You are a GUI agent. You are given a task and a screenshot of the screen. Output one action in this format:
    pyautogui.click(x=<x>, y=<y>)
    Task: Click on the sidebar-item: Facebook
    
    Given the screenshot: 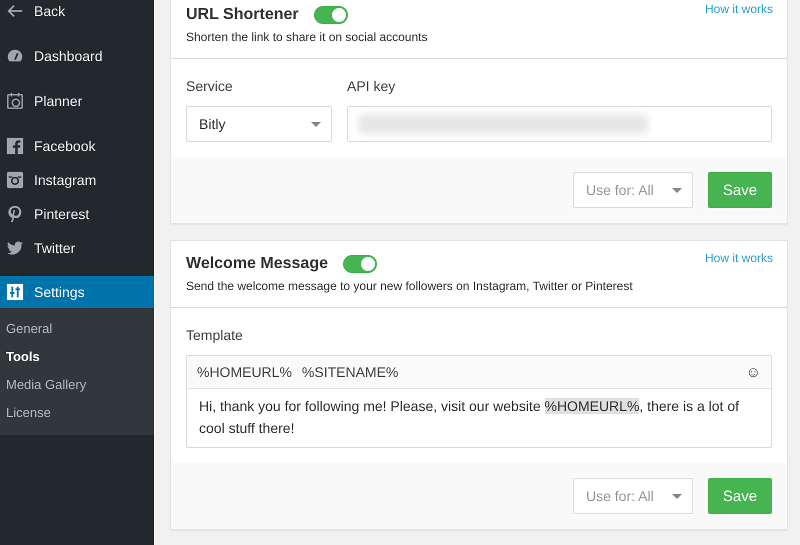 What is the action you would take?
    pyautogui.click(x=77, y=146)
    